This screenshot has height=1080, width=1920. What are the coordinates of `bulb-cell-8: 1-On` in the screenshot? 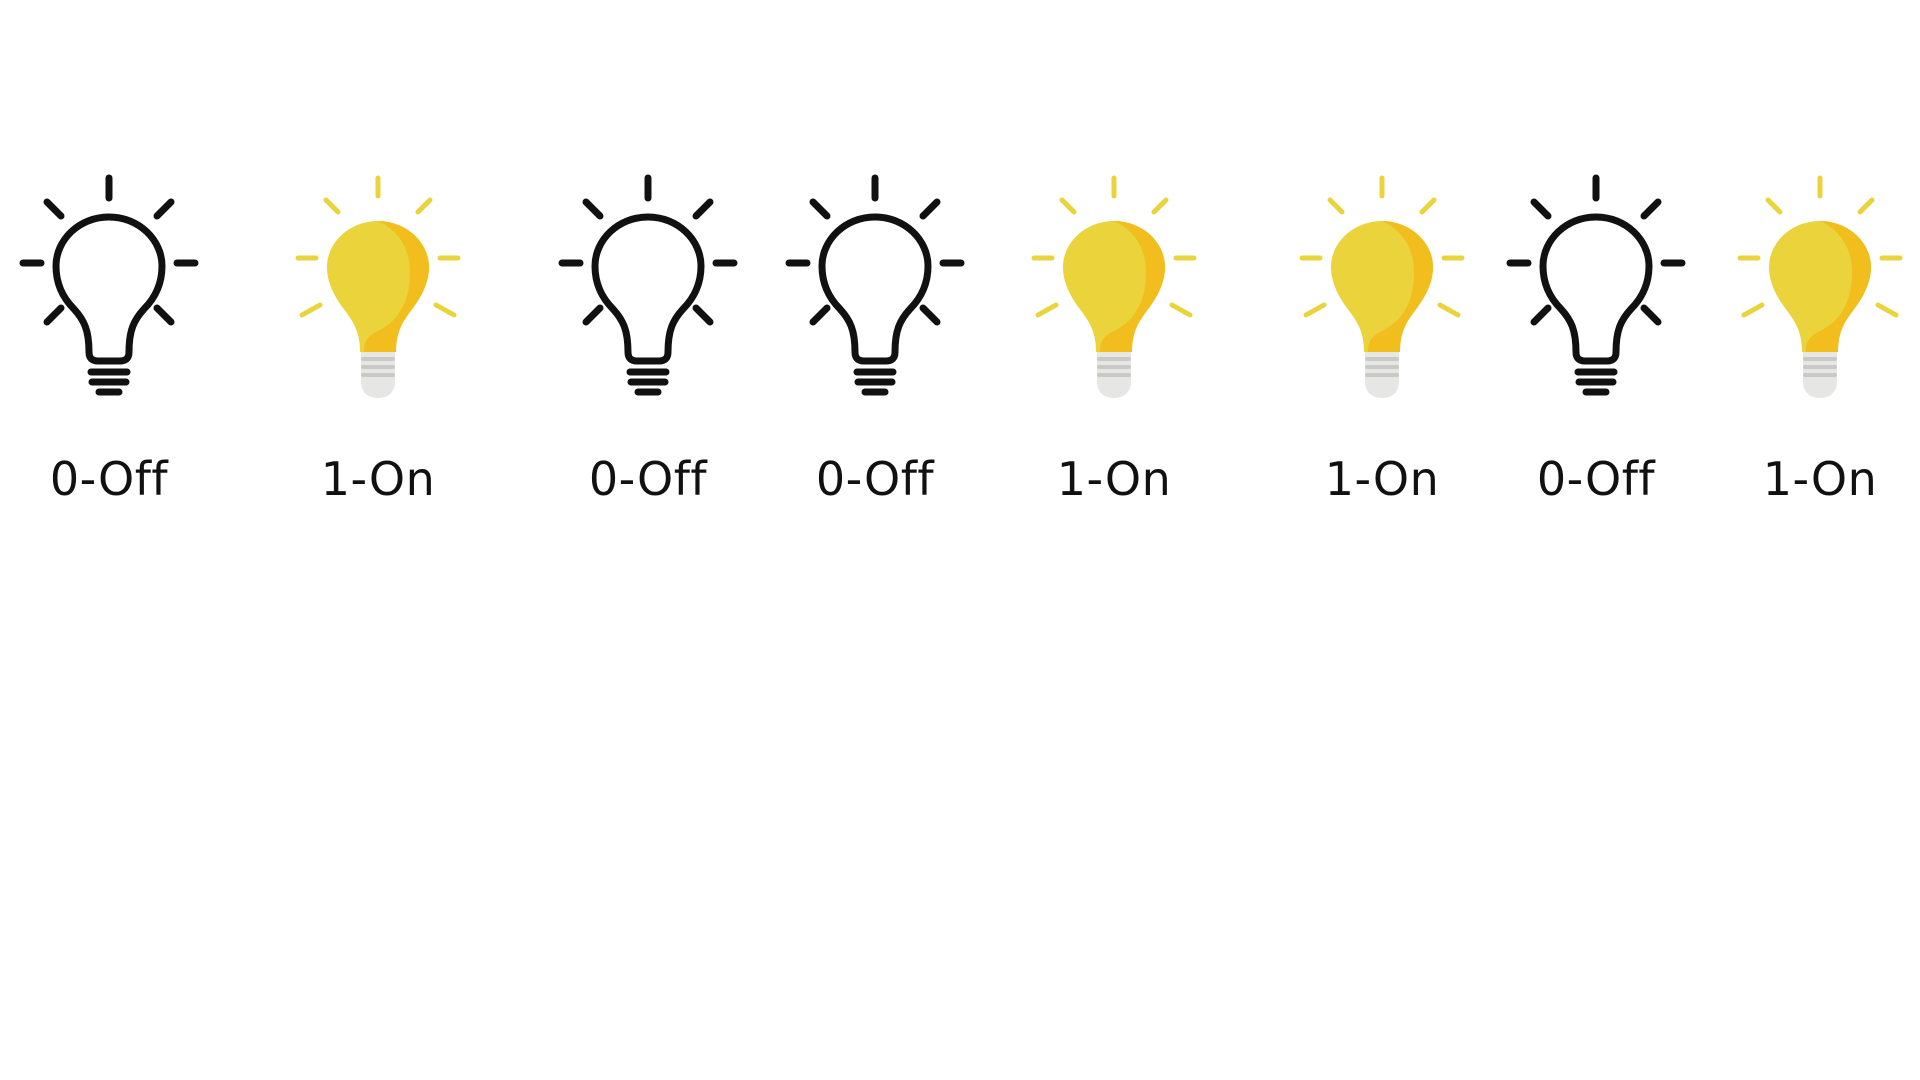 It's located at (1815, 340).